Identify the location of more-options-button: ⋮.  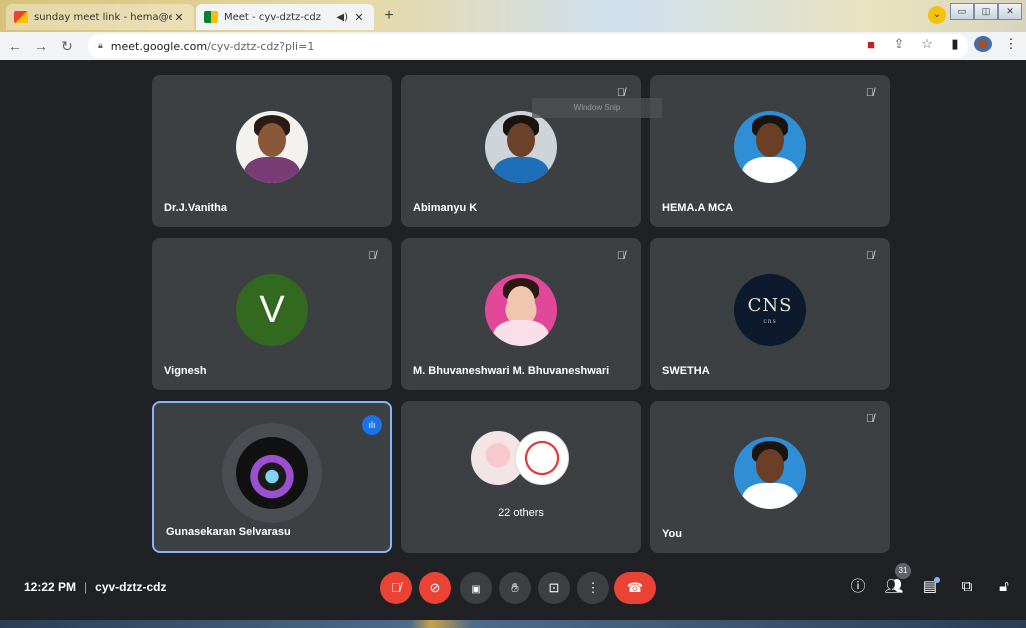
(593, 588).